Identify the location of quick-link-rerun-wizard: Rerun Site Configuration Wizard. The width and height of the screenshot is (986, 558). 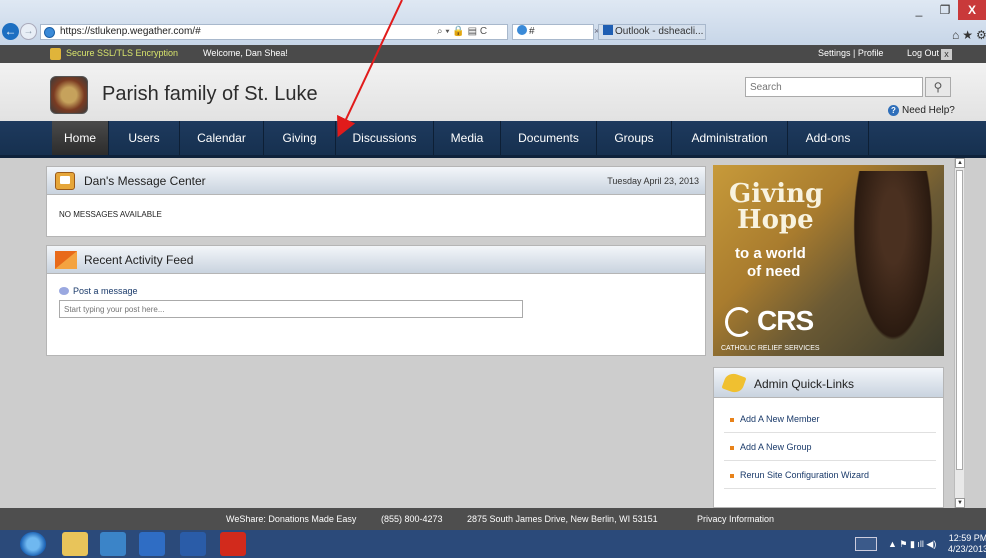
(830, 475).